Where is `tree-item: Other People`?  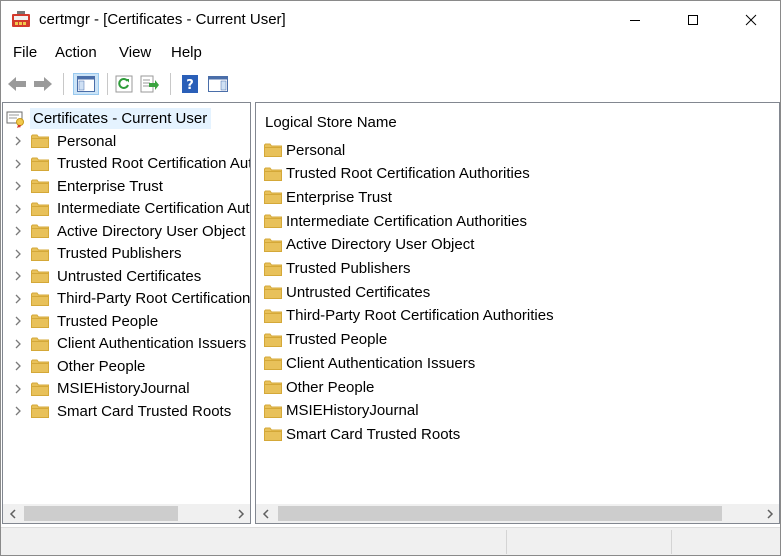 tree-item: Other People is located at coordinates (74, 366).